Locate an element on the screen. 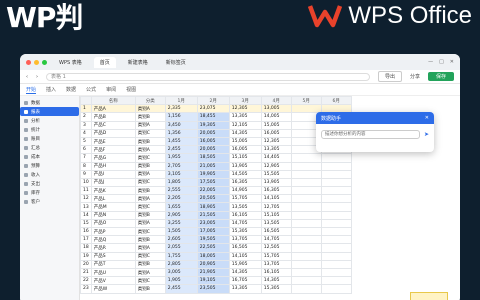 This screenshot has width=480, height=300. table-cell: 21,005 is located at coordinates (213, 166).